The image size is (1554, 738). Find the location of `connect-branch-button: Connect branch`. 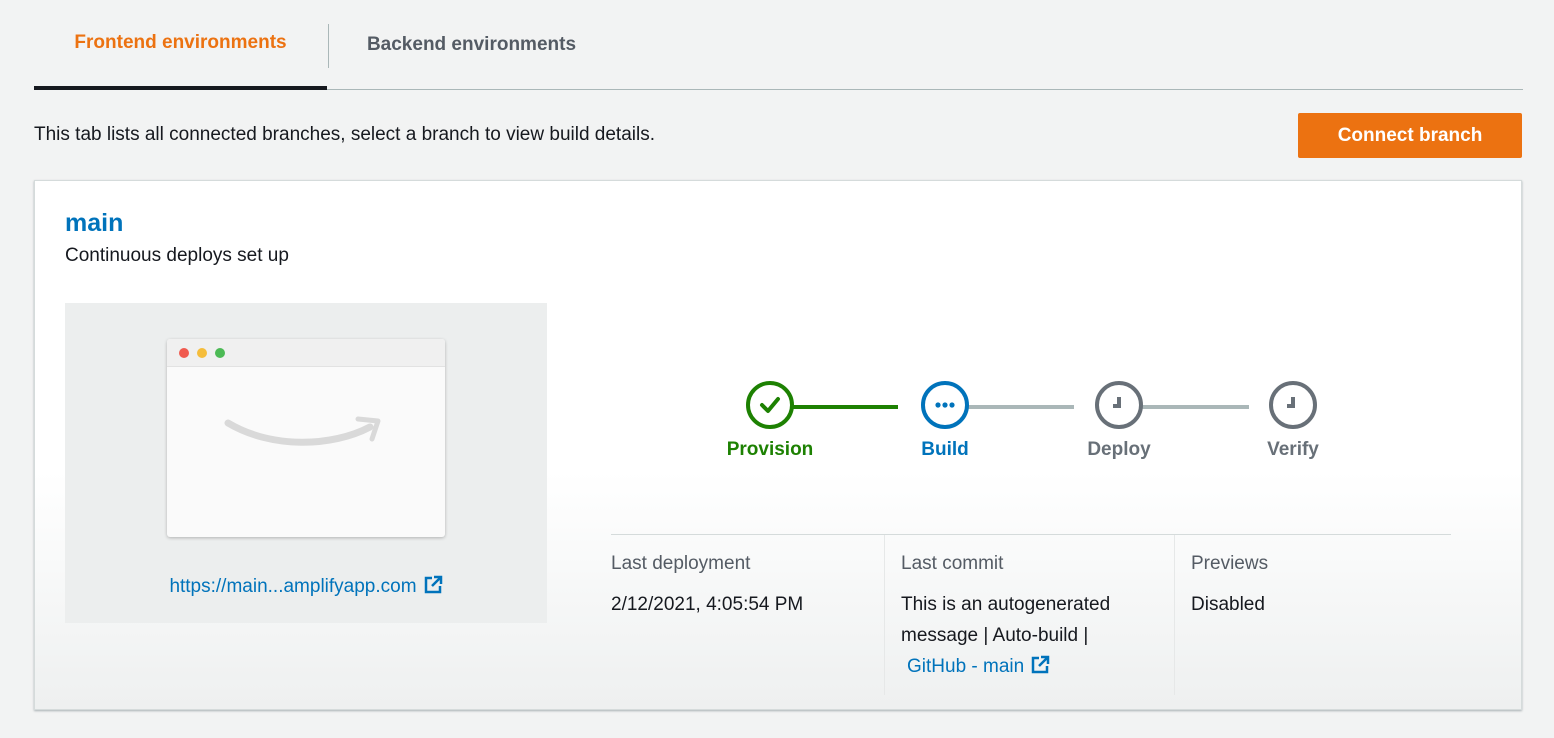

connect-branch-button: Connect branch is located at coordinates (1410, 135).